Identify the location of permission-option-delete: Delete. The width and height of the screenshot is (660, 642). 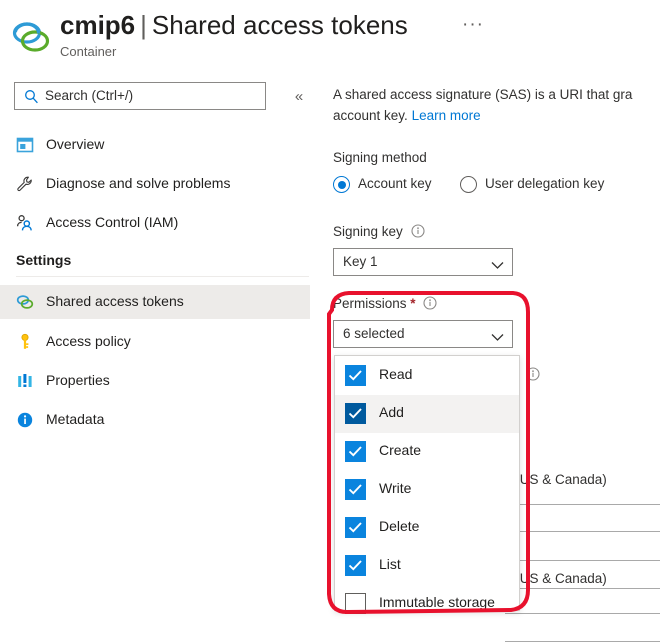
(427, 528).